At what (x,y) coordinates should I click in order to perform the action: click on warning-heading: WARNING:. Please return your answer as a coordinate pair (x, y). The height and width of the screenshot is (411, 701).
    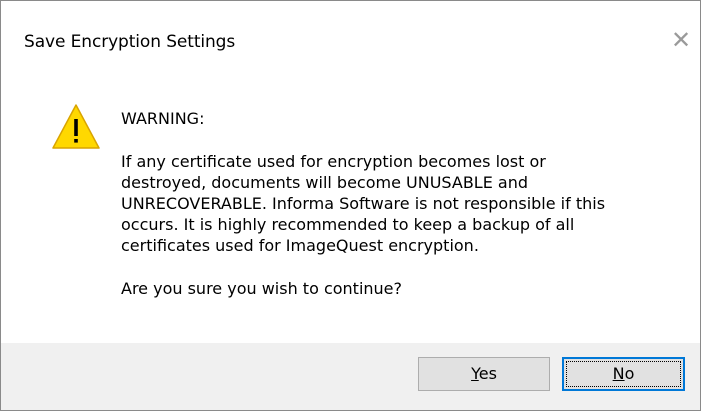
    Looking at the image, I should click on (163, 118).